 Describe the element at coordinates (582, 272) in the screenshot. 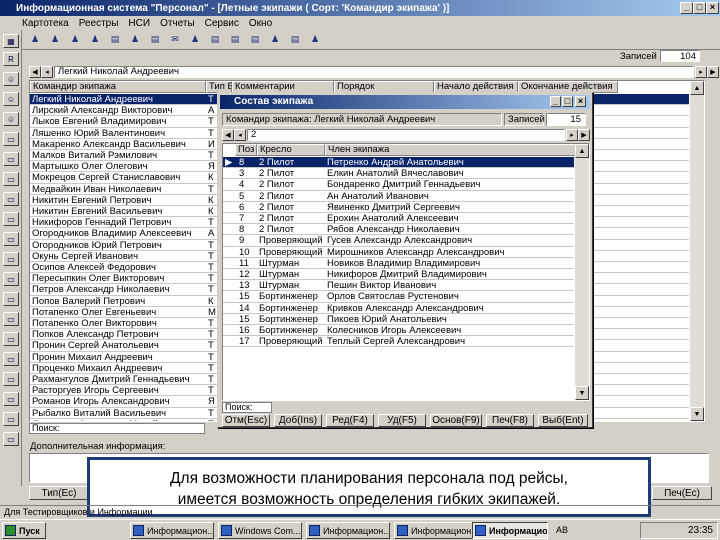

I see `crew-scrollbar: ▲ ▼` at that location.